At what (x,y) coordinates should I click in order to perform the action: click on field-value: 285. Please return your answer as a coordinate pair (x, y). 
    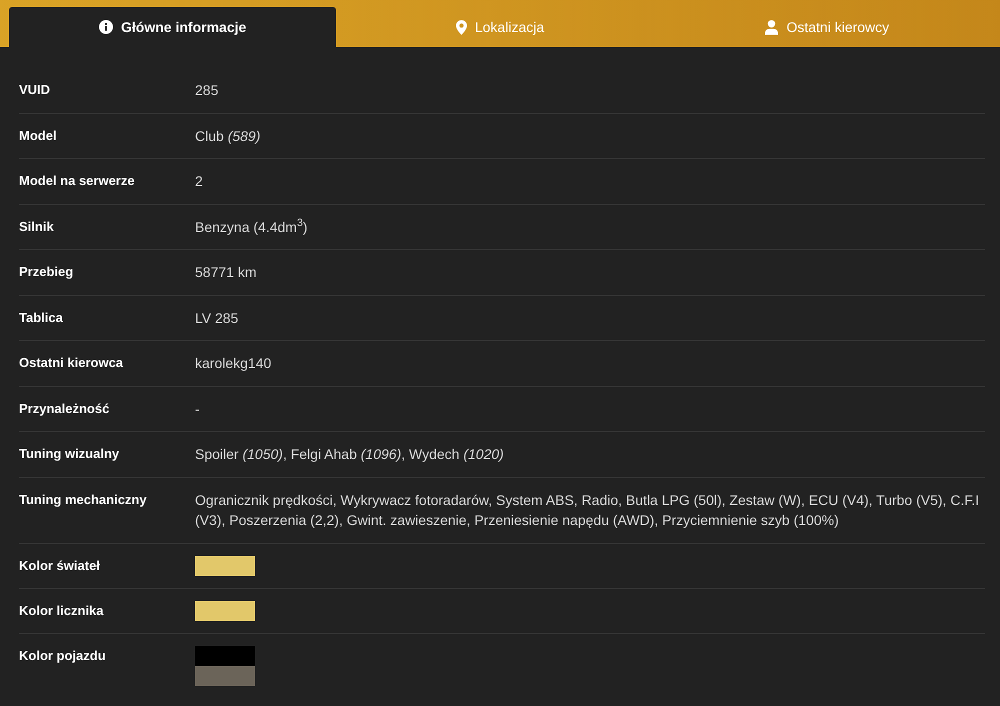
    Looking at the image, I should click on (206, 90).